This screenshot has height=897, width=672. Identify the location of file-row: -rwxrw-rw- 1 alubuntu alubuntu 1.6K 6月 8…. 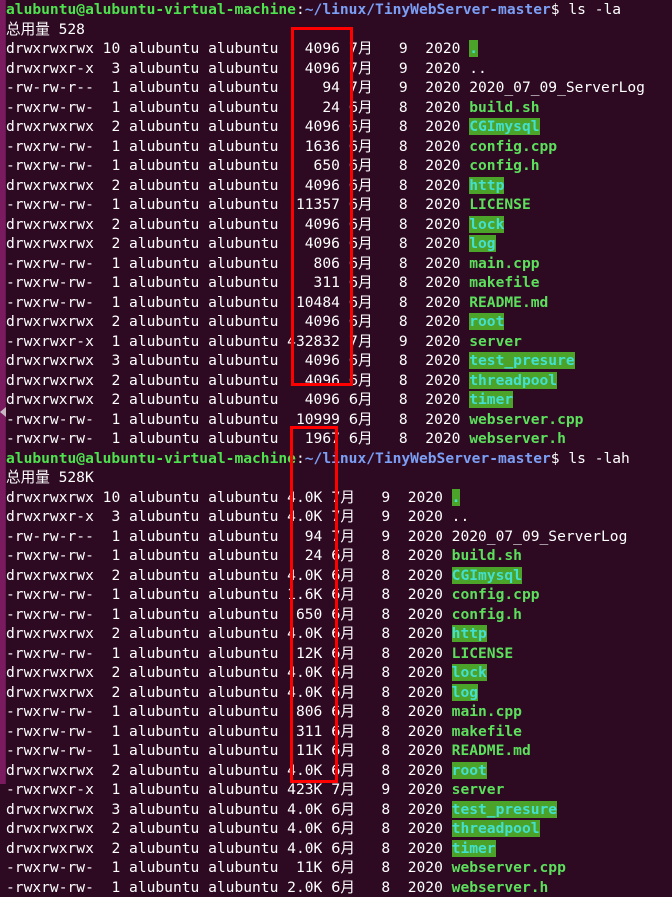
(339, 595).